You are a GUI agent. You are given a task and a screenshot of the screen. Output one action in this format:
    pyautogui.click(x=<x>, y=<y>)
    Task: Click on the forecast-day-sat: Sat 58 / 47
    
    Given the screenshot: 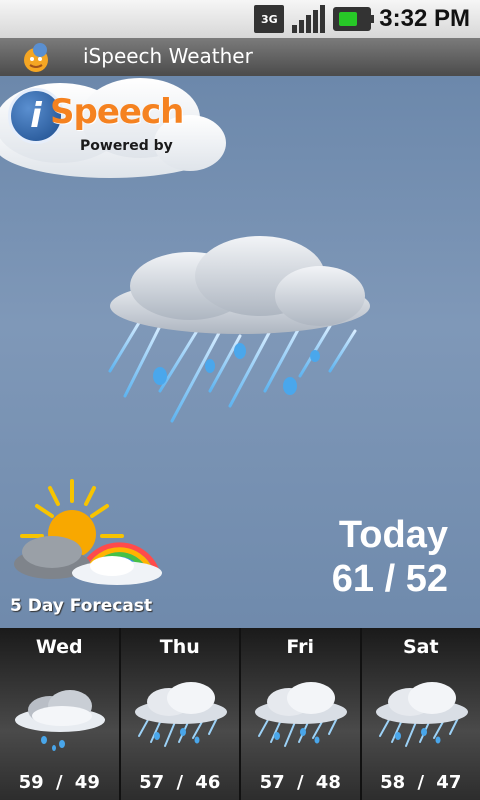 What is the action you would take?
    pyautogui.click(x=421, y=714)
    